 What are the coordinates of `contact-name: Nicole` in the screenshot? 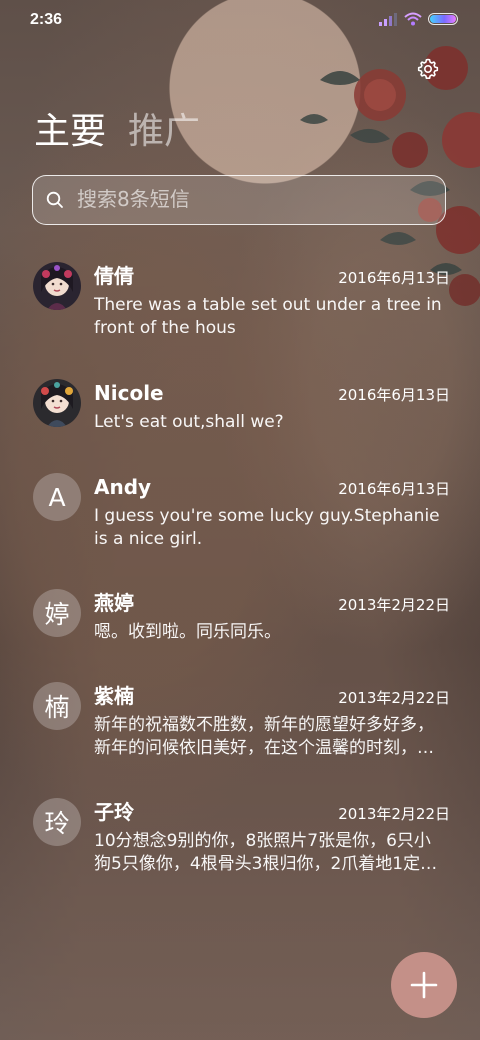 It's located at (129, 393).